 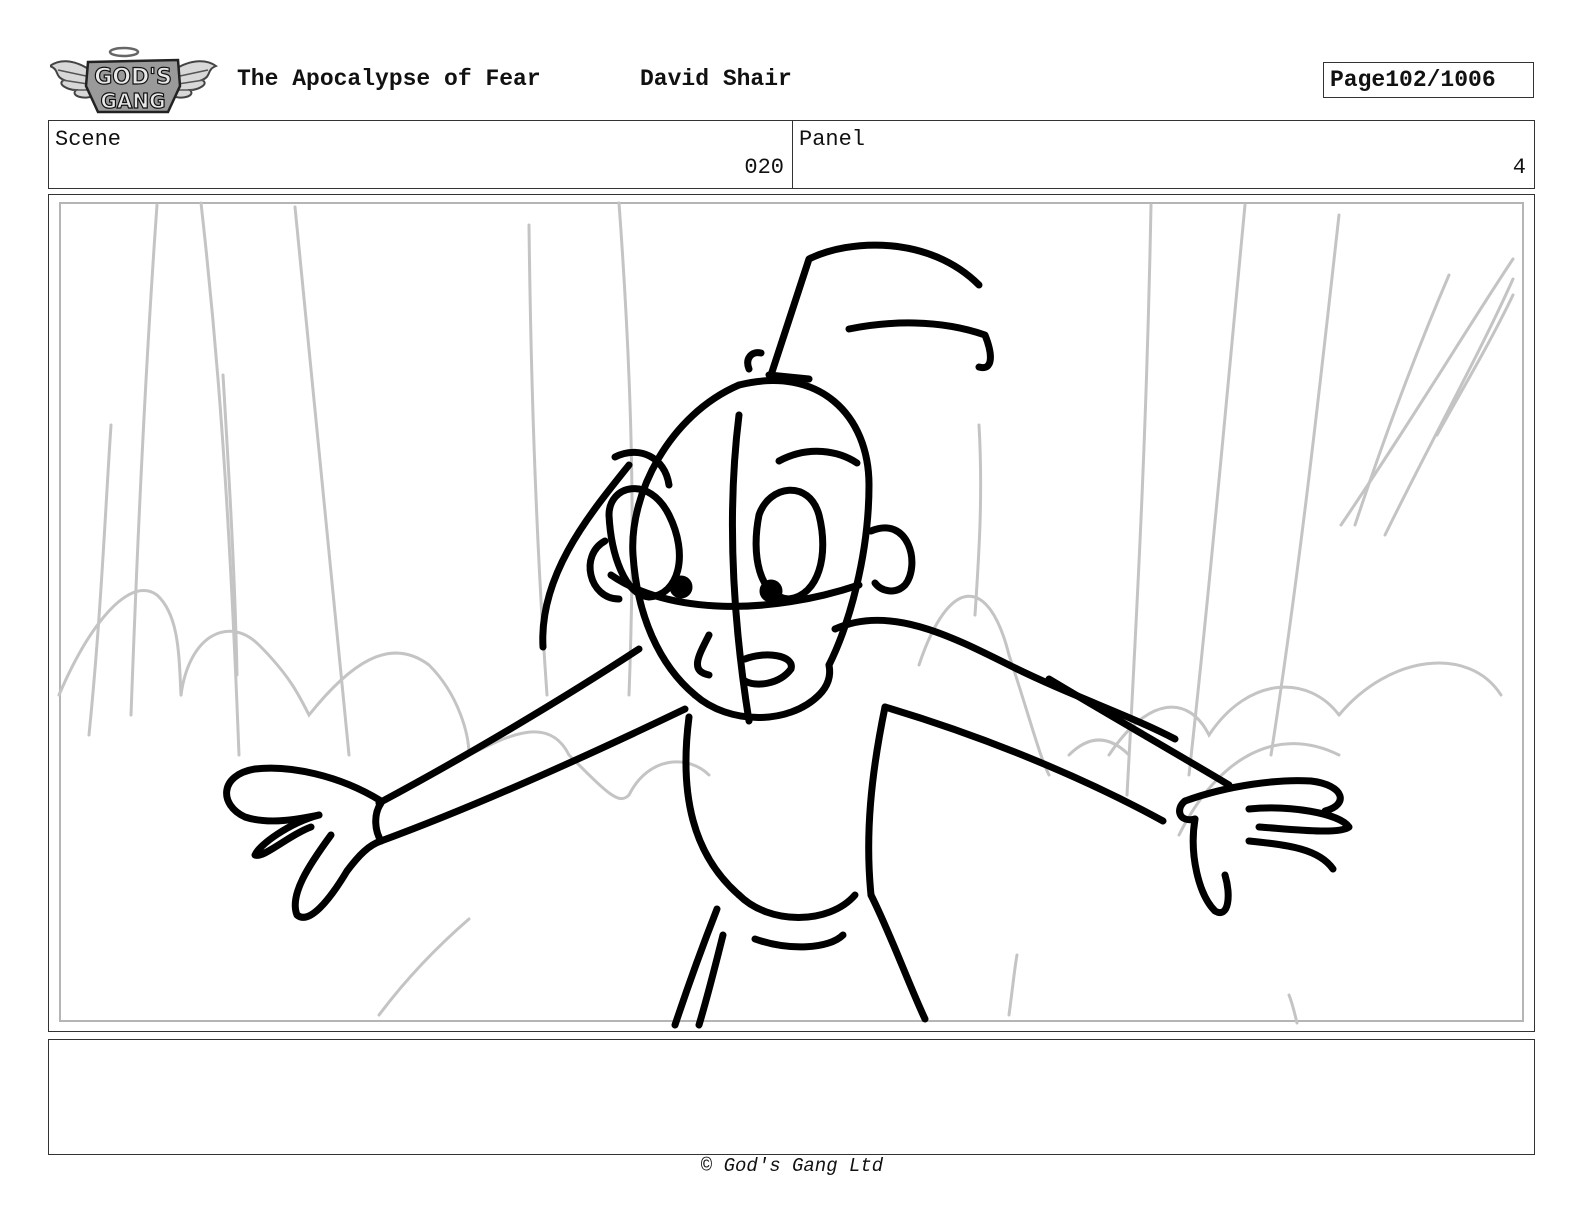 I want to click on scene-panel-row: Scene 020 Panel 4, so click(x=791, y=154).